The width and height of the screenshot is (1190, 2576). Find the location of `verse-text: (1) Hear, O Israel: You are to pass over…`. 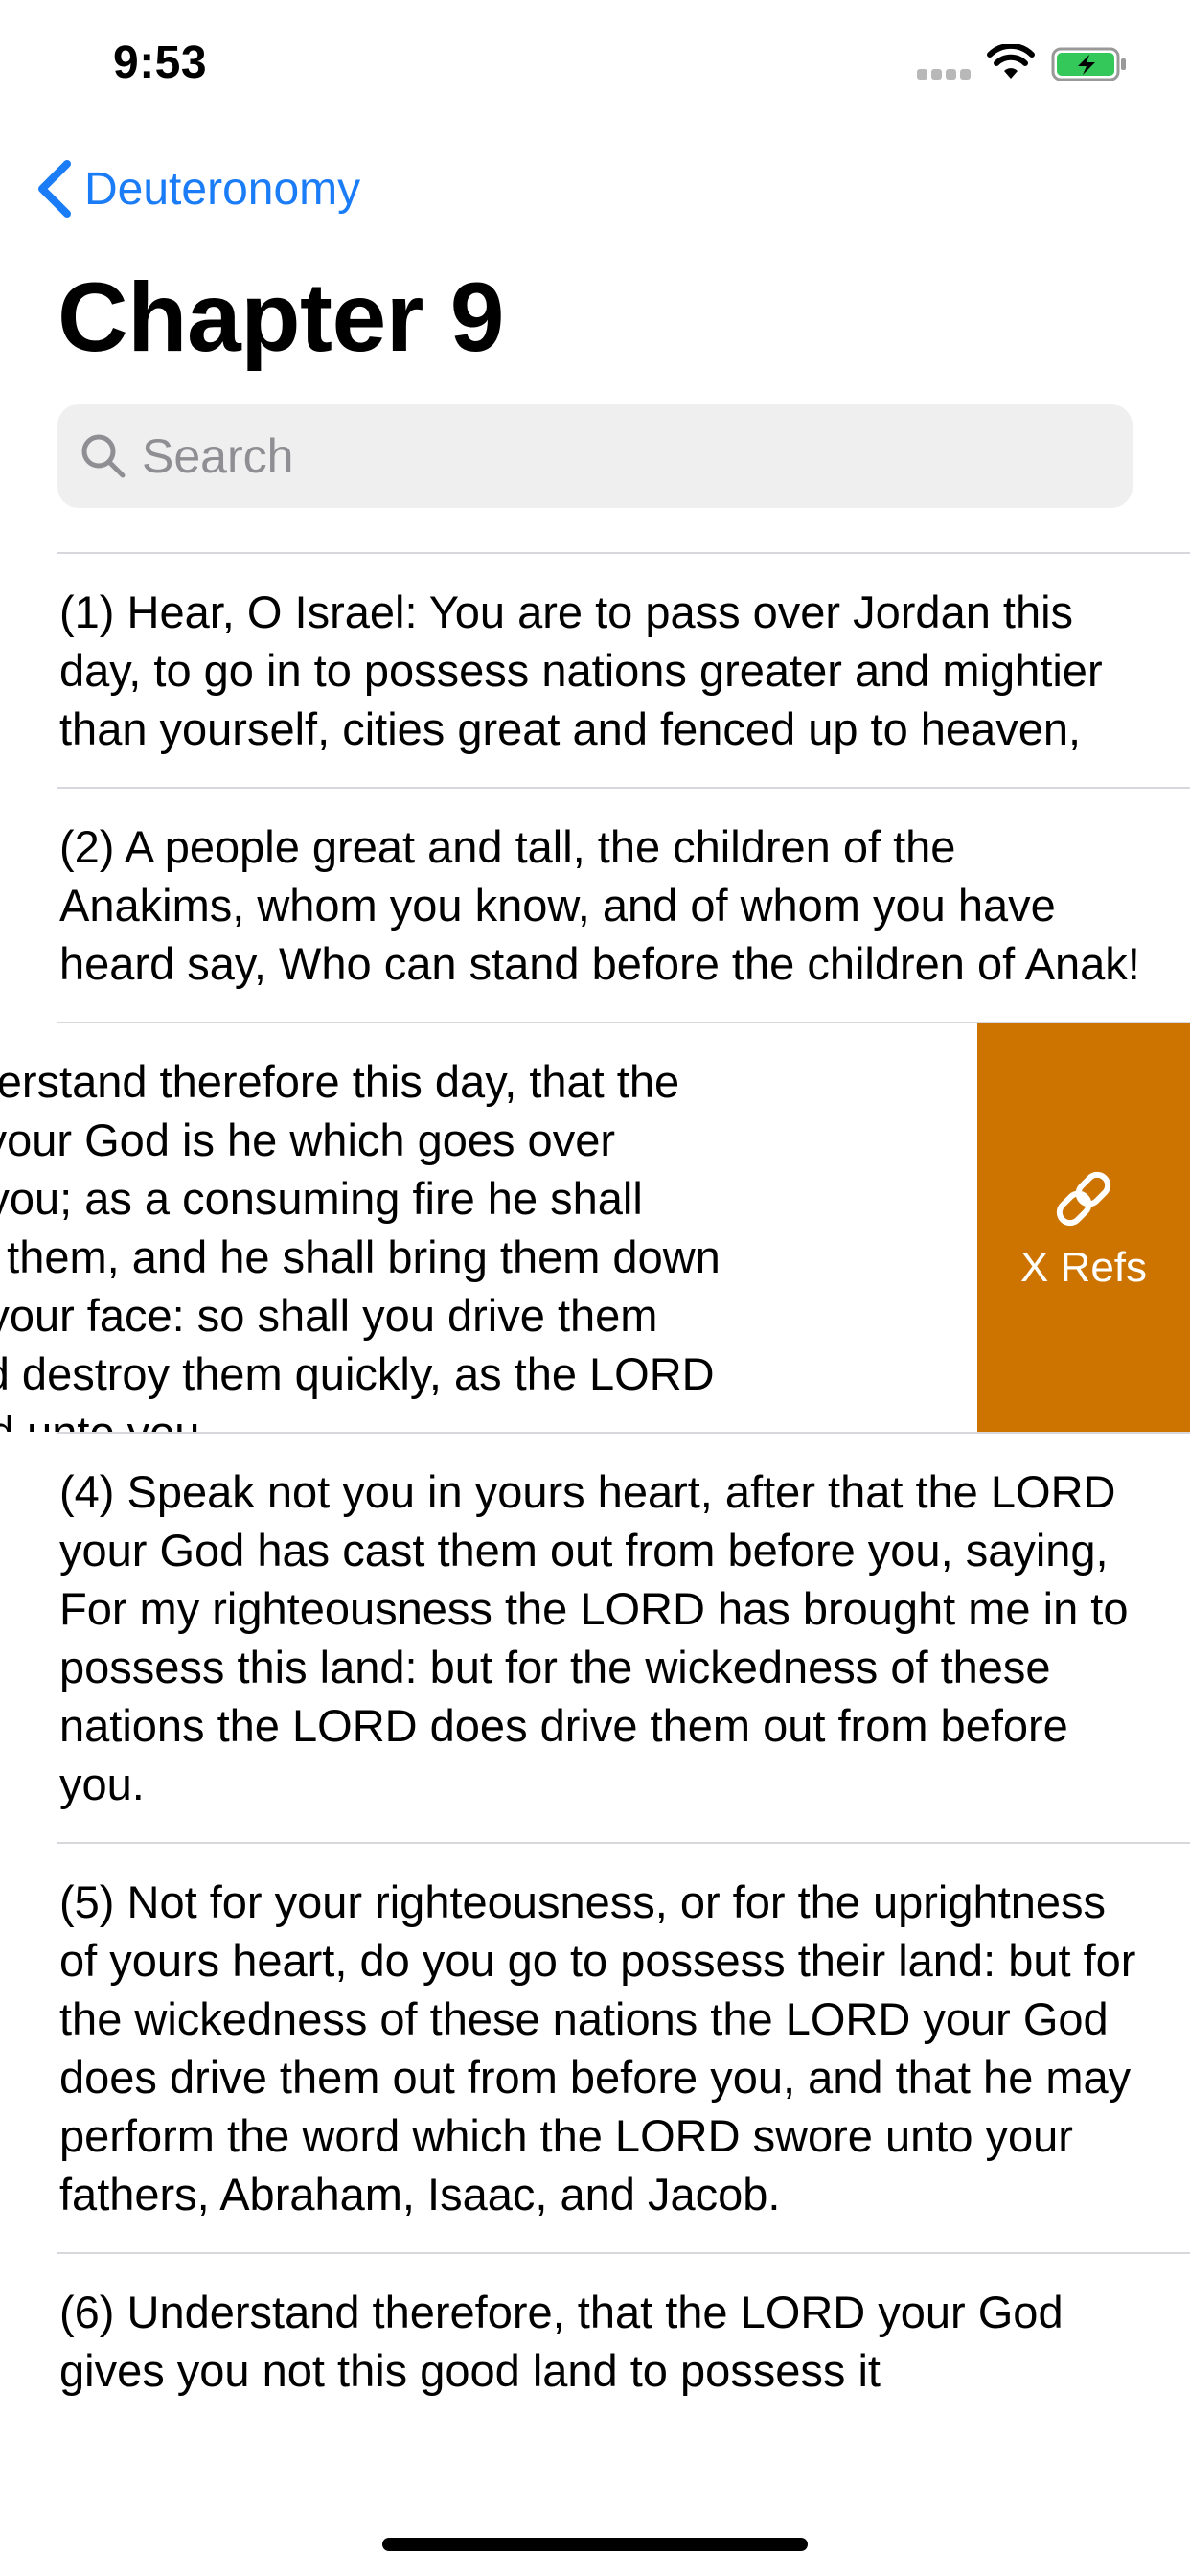

verse-text: (1) Hear, O Israel: You are to pass over… is located at coordinates (581, 670).